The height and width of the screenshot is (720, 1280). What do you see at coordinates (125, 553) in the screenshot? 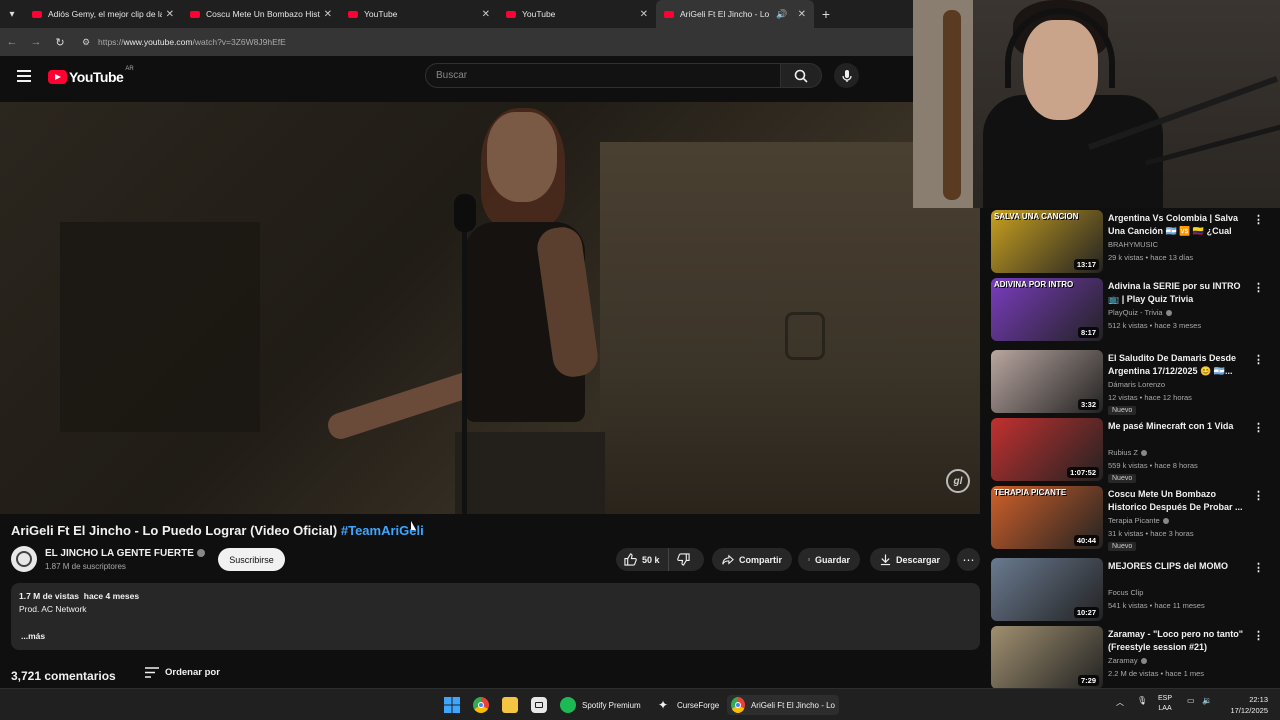
I see `channel-name: EL JINCHO LA GENTE FUERTE` at bounding box center [125, 553].